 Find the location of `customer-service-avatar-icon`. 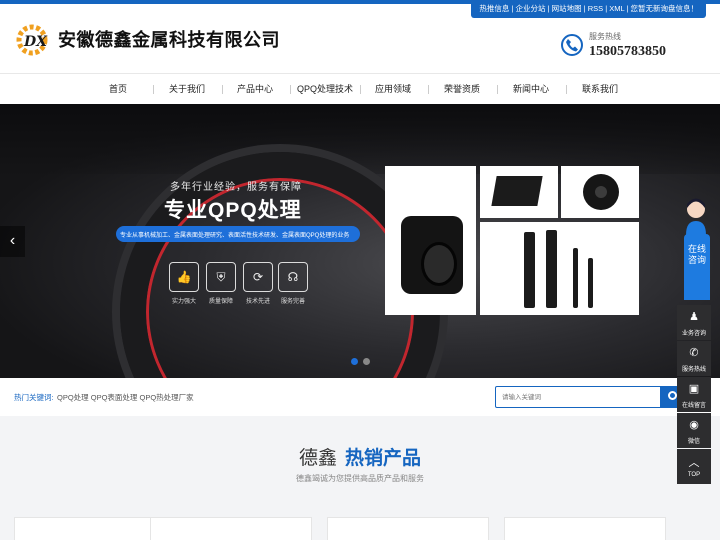

customer-service-avatar-icon is located at coordinates (696, 215).